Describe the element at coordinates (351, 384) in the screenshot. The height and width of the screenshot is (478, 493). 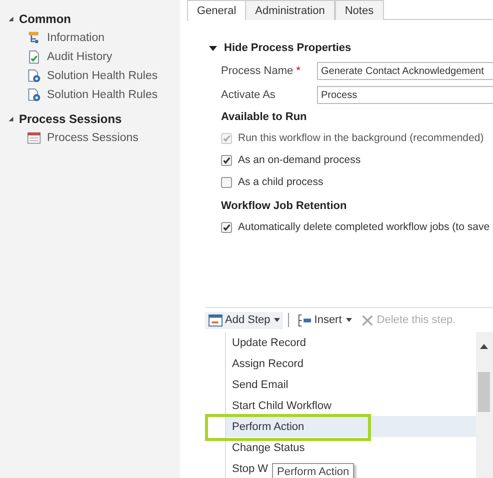
I see `menu-item: Send Email` at that location.